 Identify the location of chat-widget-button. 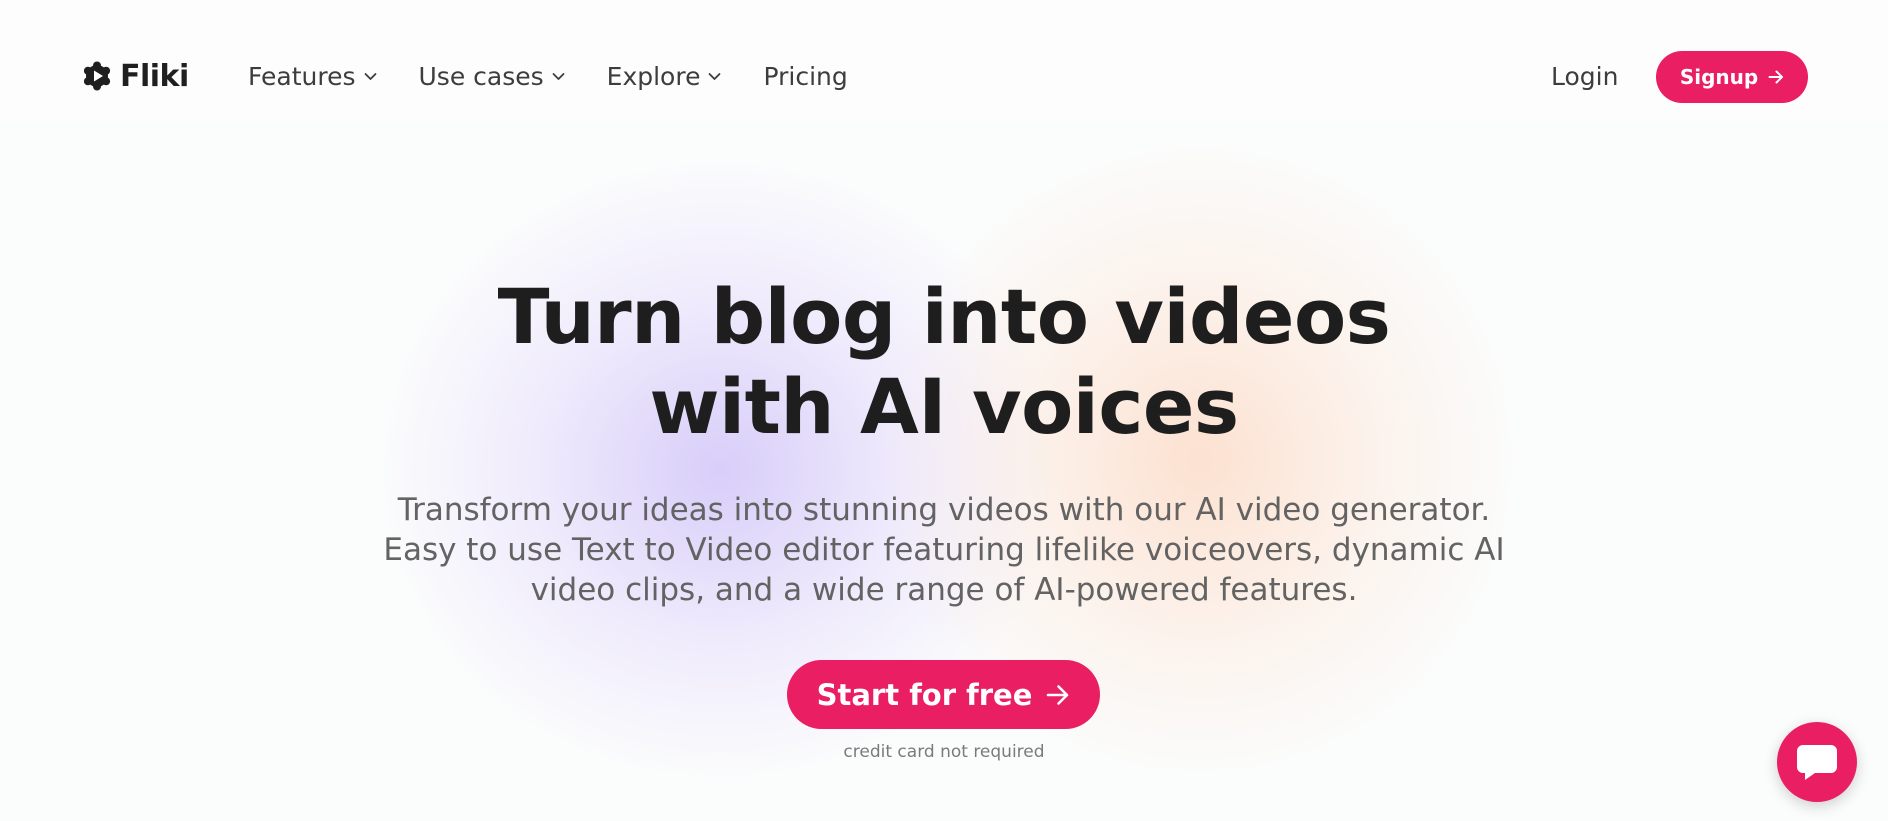
(1817, 762).